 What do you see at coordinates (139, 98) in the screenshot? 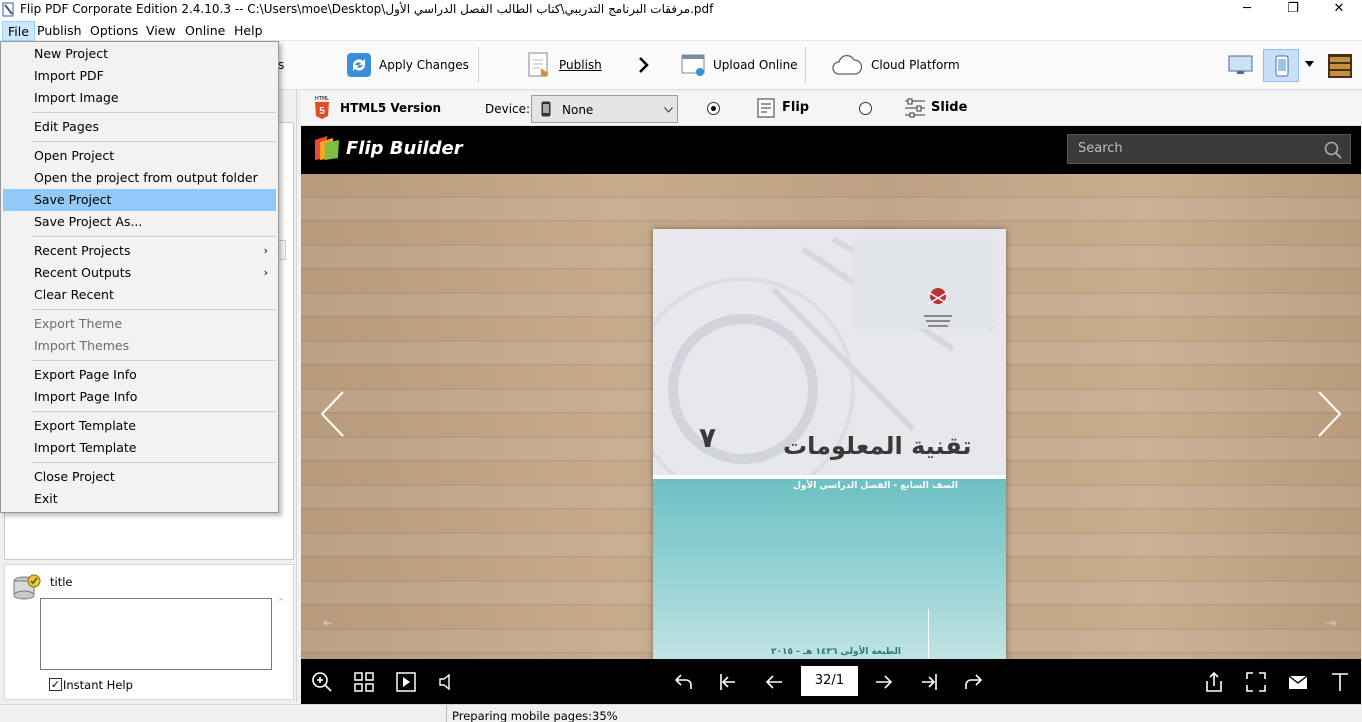
I see `menu-item-import-image: Import Image` at bounding box center [139, 98].